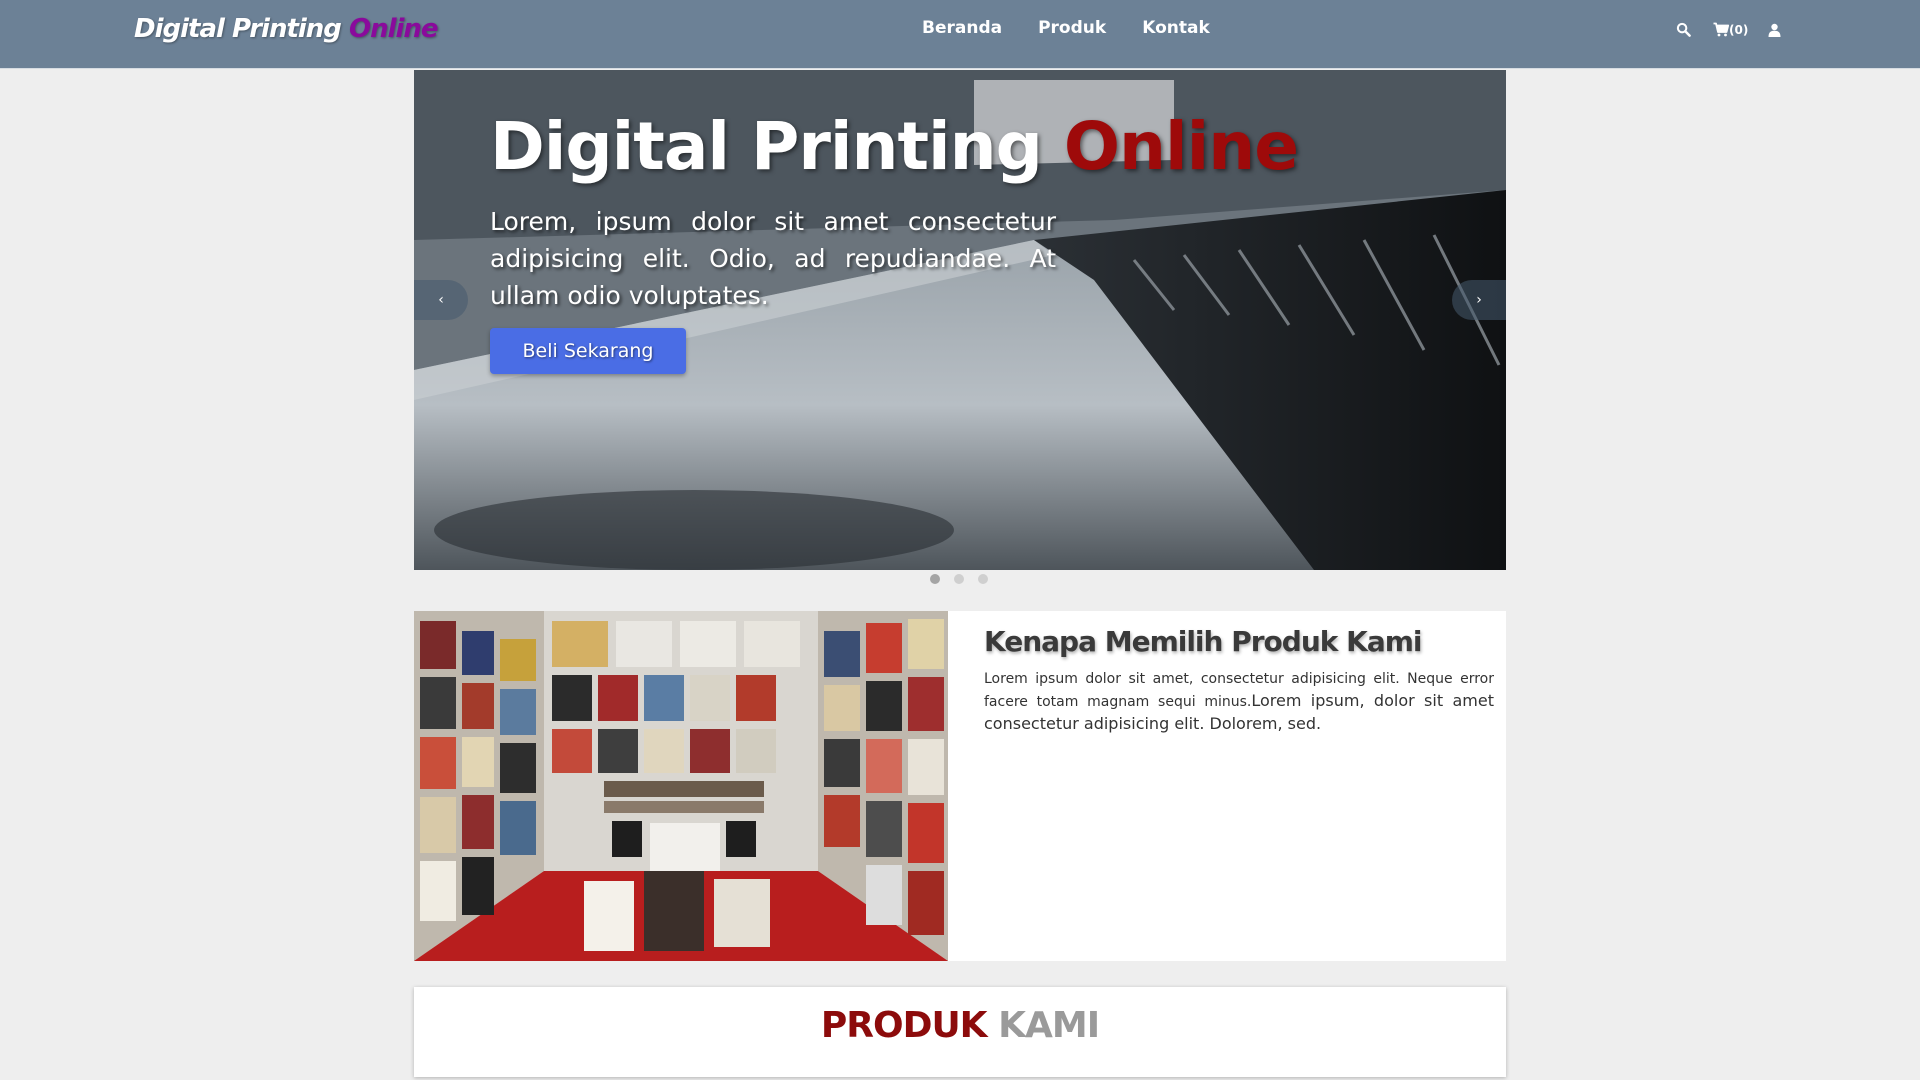  I want to click on products-section: PRODUK KAMI, so click(960, 1032).